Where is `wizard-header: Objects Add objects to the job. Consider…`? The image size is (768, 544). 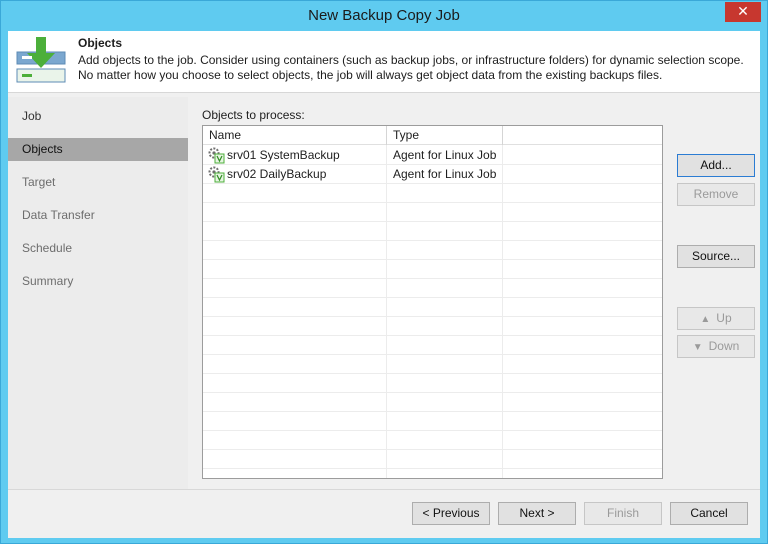 wizard-header: Objects Add objects to the job. Consider… is located at coordinates (384, 62).